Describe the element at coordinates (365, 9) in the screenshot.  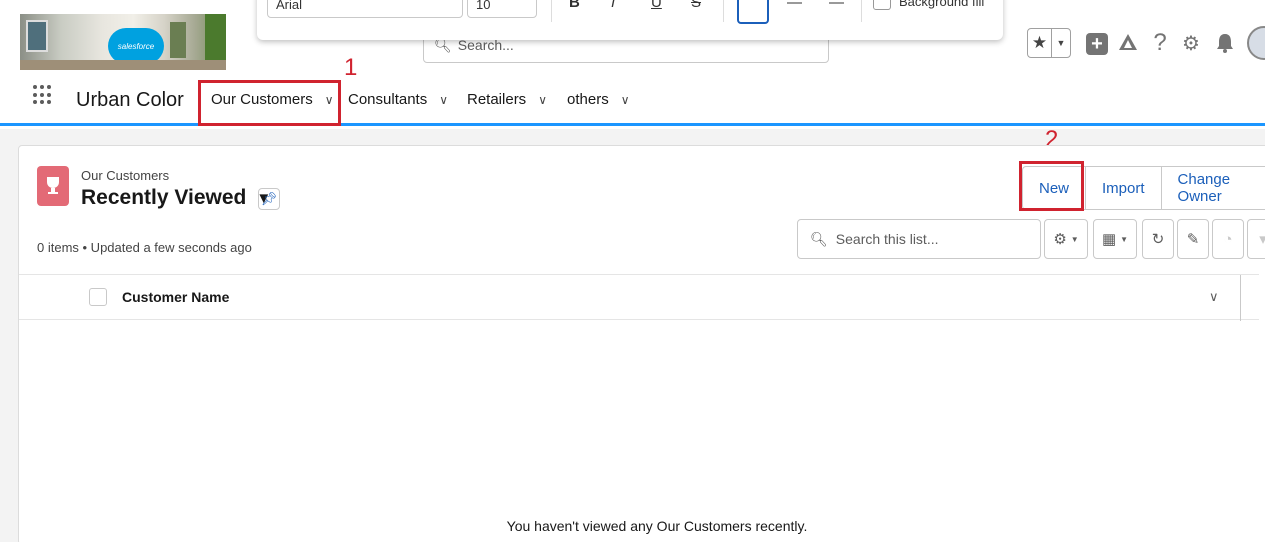
I see `font-family-select: Arial` at that location.